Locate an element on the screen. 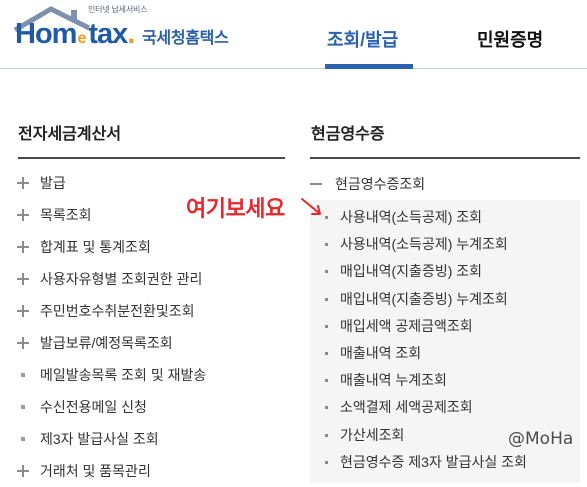  menu-item-cash-receipt-inquiry: 현금영수증조회 is located at coordinates (445, 184).